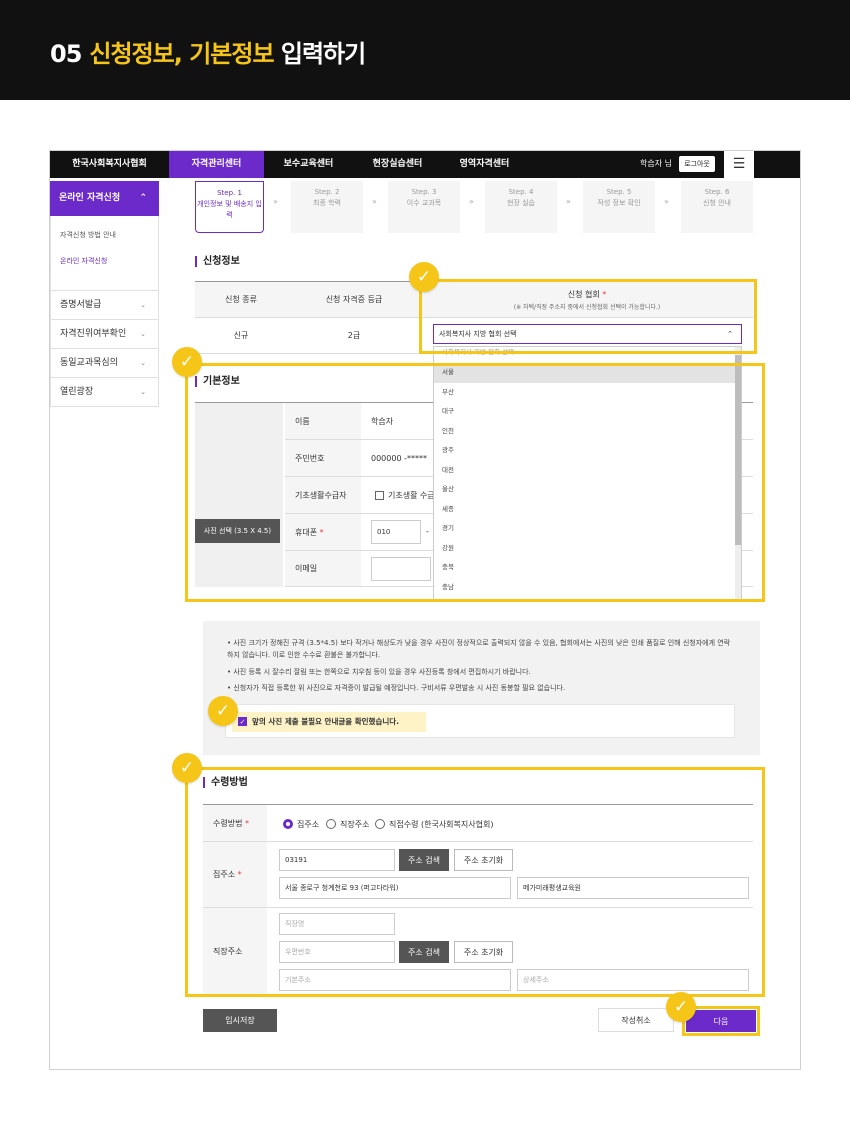 The width and height of the screenshot is (850, 1121). Describe the element at coordinates (380, 824) in the screenshot. I see `radio-direct` at that location.